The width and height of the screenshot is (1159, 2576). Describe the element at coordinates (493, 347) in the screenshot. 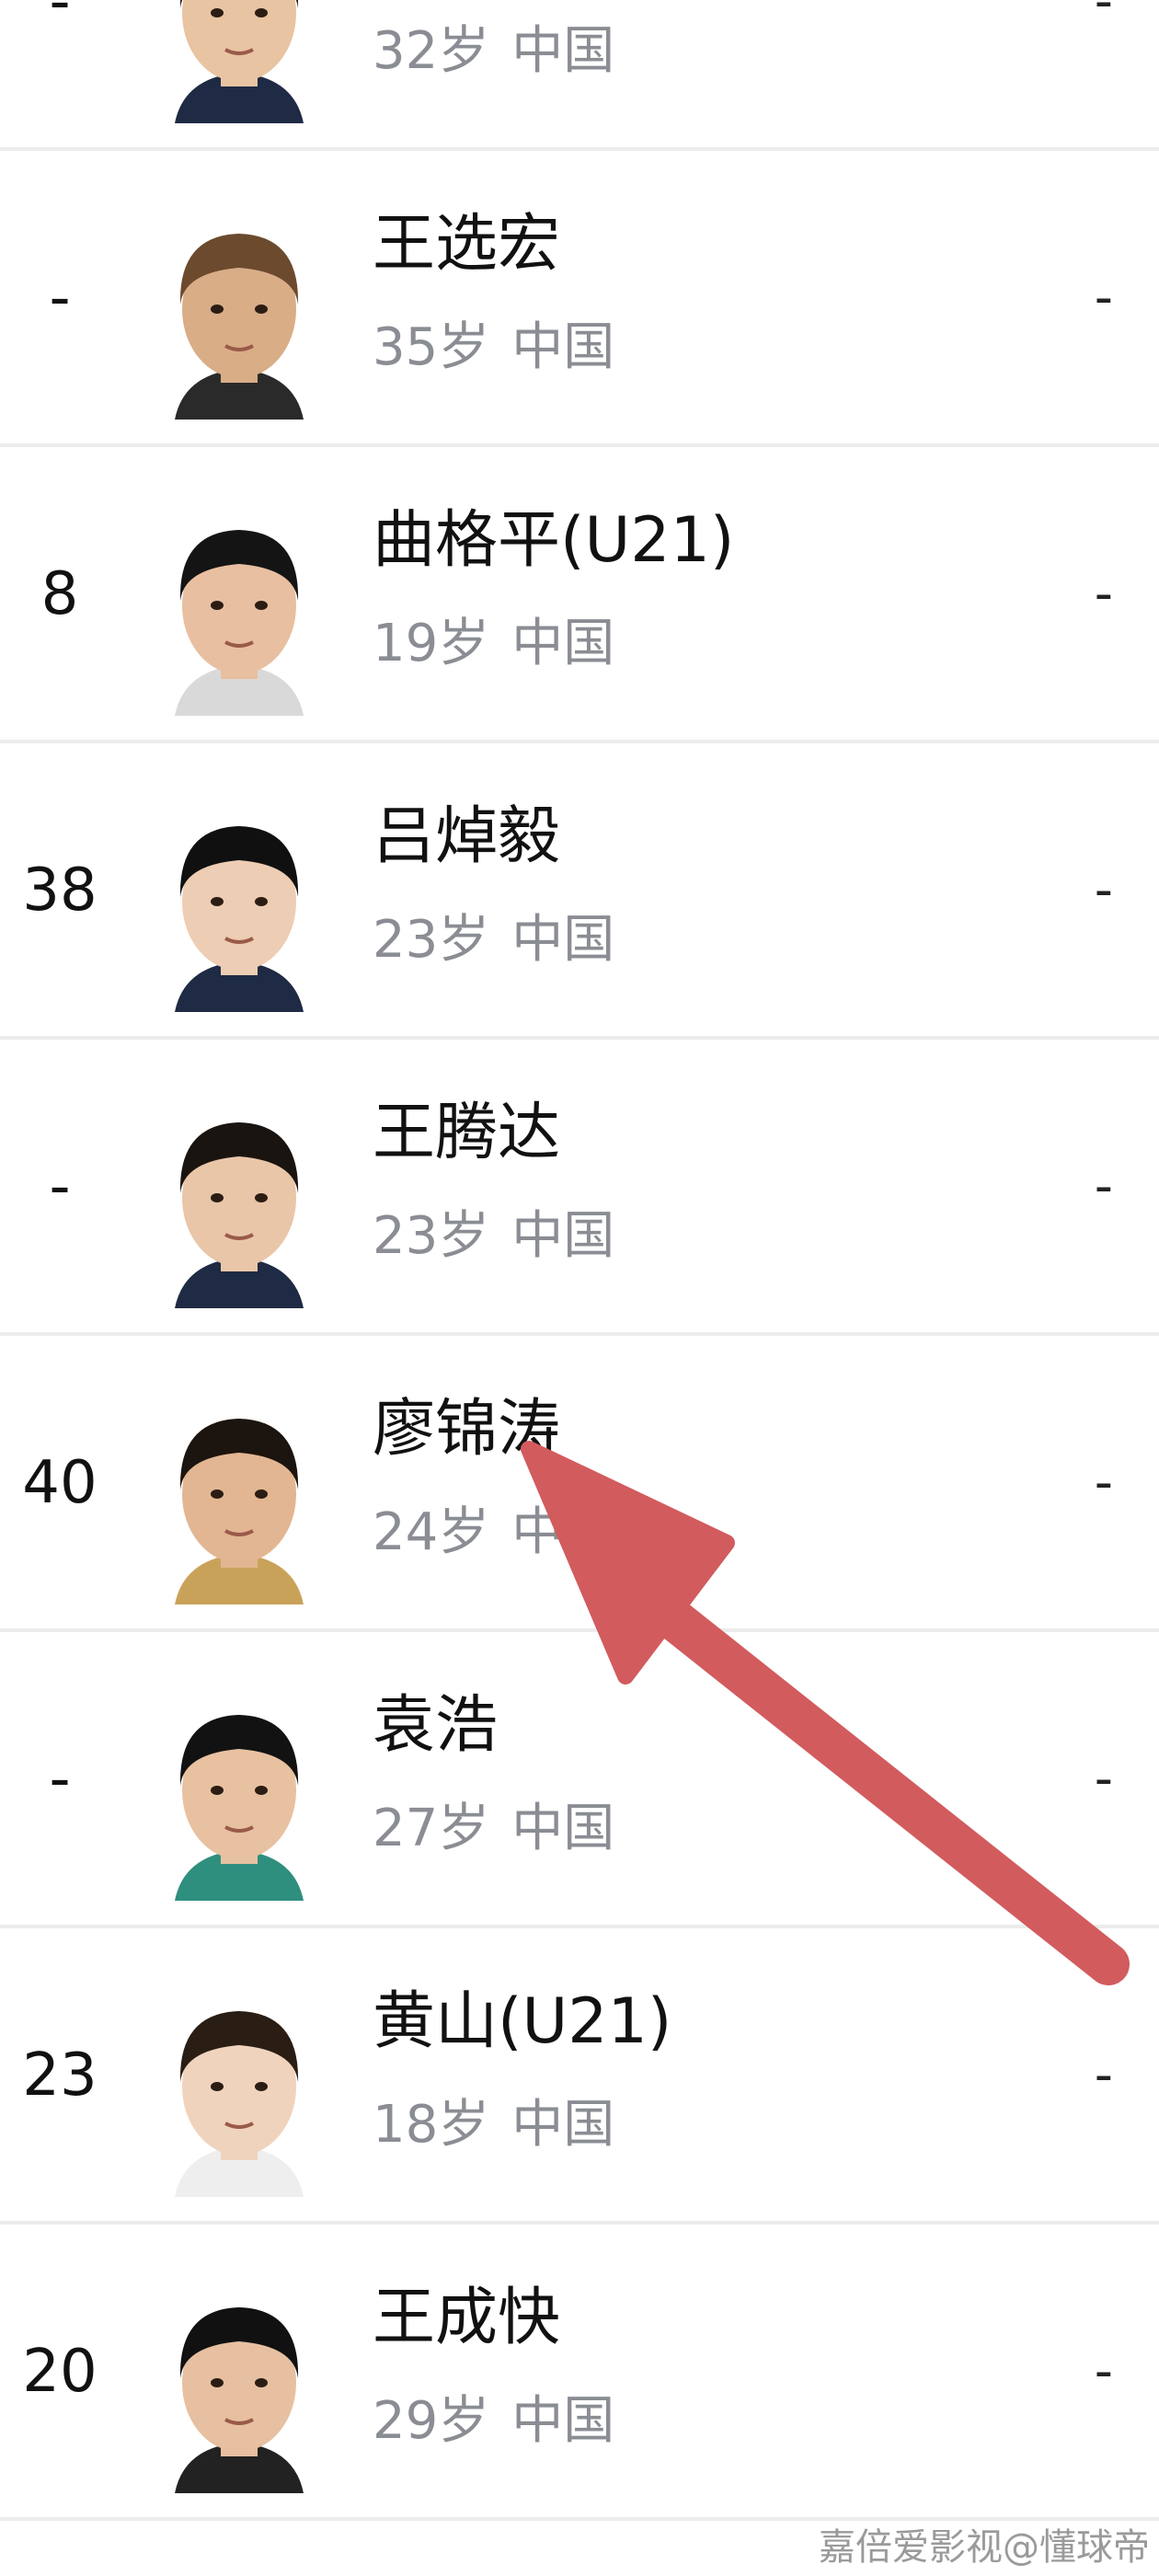

I see `player-meta: 35岁 中国` at that location.